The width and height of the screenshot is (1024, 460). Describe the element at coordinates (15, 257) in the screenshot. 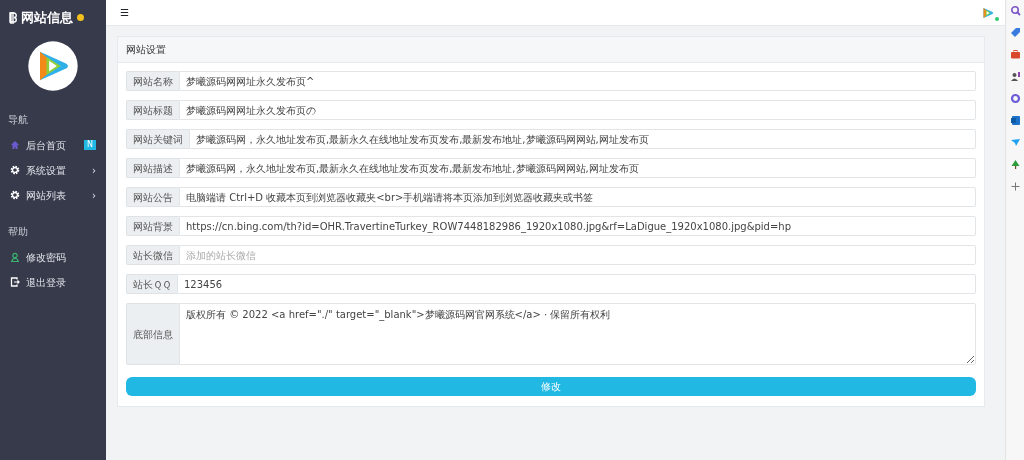

I see `user-icon` at that location.